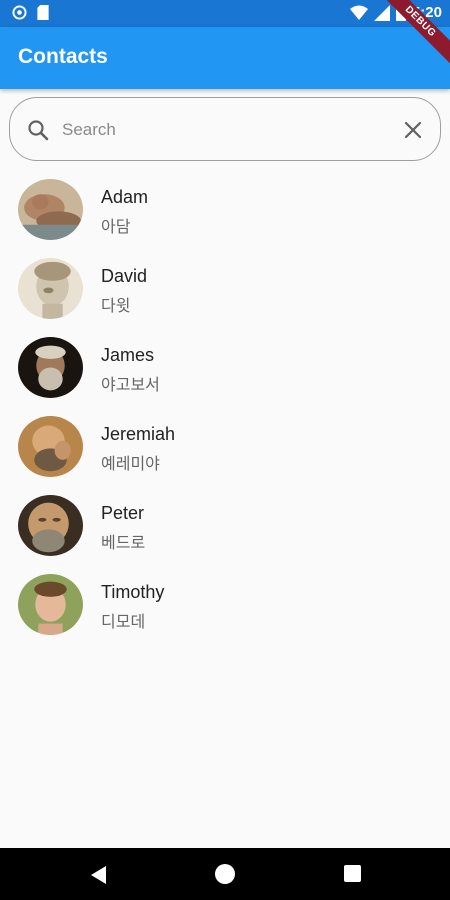  Describe the element at coordinates (130, 384) in the screenshot. I see `contact-korean-name: 야고보서` at that location.